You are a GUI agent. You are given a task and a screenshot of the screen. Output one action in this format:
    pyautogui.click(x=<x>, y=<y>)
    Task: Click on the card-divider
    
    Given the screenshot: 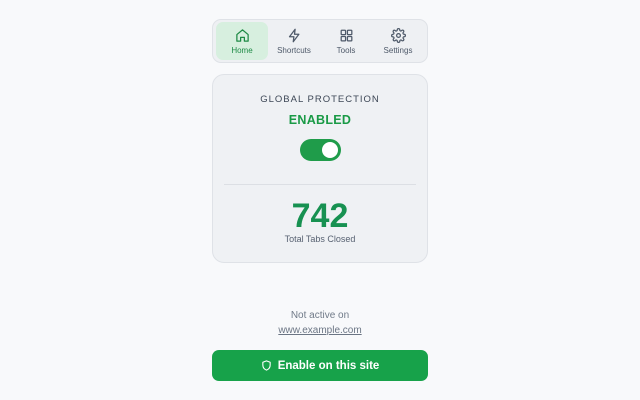 What is the action you would take?
    pyautogui.click(x=320, y=184)
    